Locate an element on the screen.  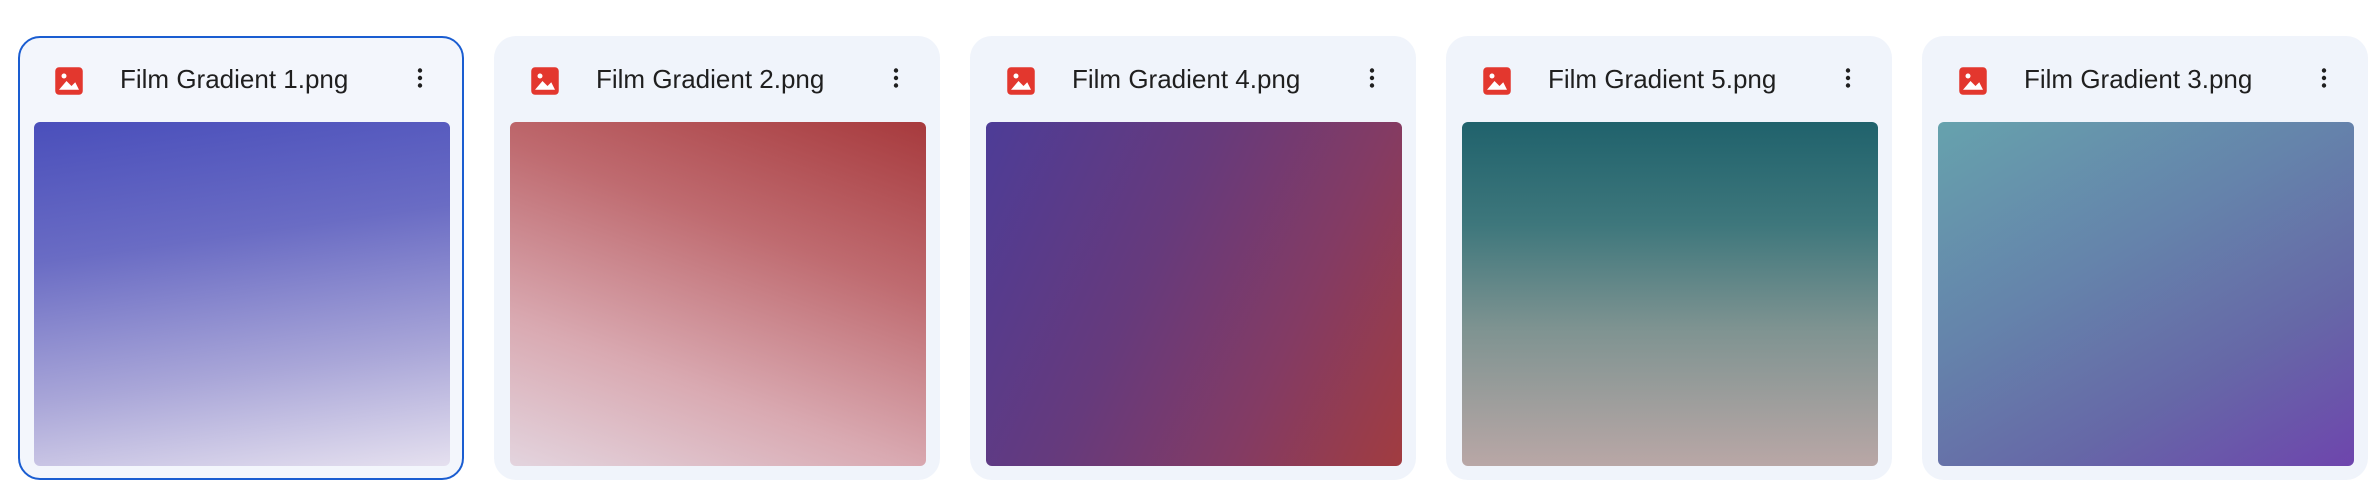
file-card-header: Film Gradient 3.png is located at coordinates (2145, 79).